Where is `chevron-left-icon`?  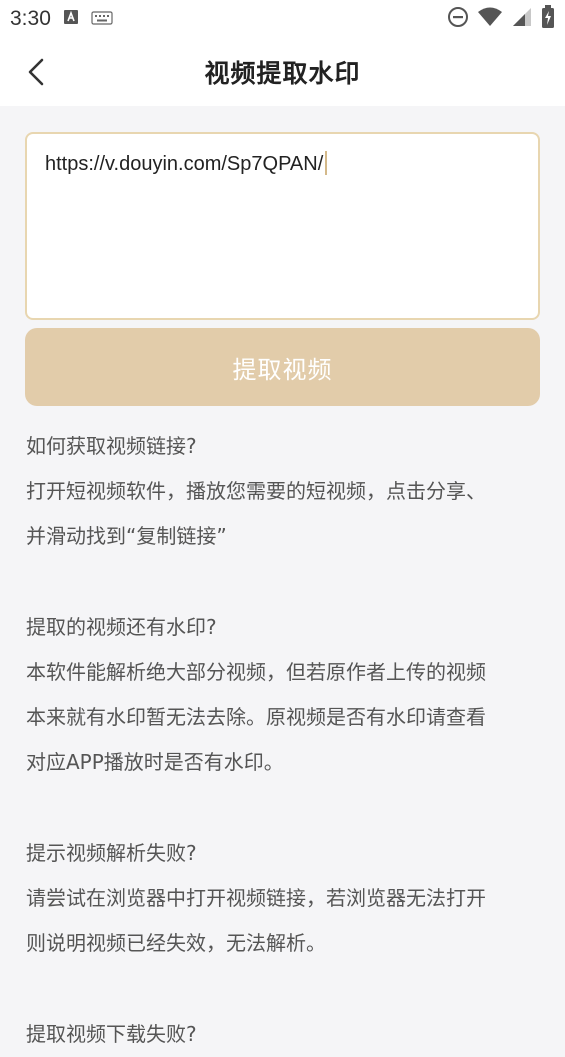
chevron-left-icon is located at coordinates (36, 72).